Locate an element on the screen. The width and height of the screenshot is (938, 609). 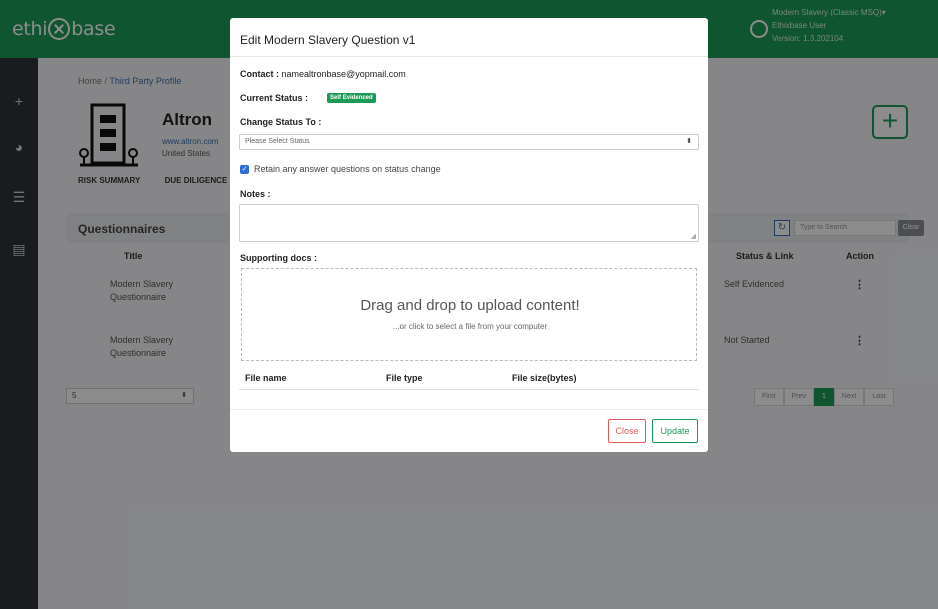
select-arrow-icon: ⬍ is located at coordinates (689, 141).